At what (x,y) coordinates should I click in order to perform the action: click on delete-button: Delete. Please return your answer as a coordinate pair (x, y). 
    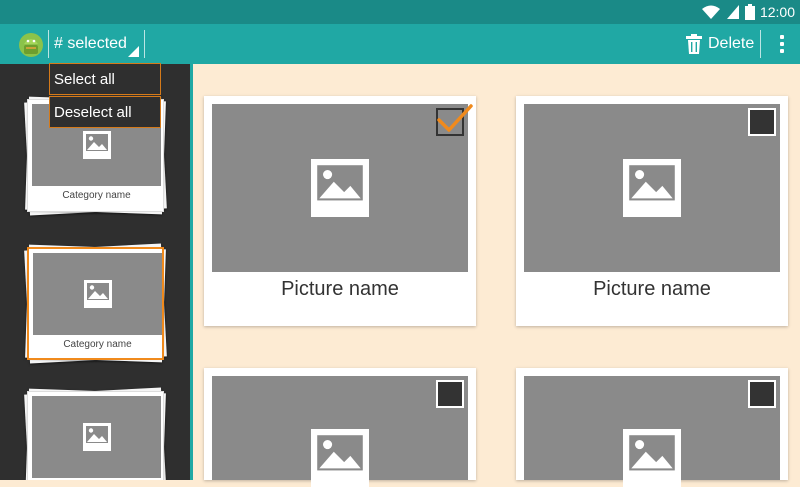
    Looking at the image, I should click on (720, 44).